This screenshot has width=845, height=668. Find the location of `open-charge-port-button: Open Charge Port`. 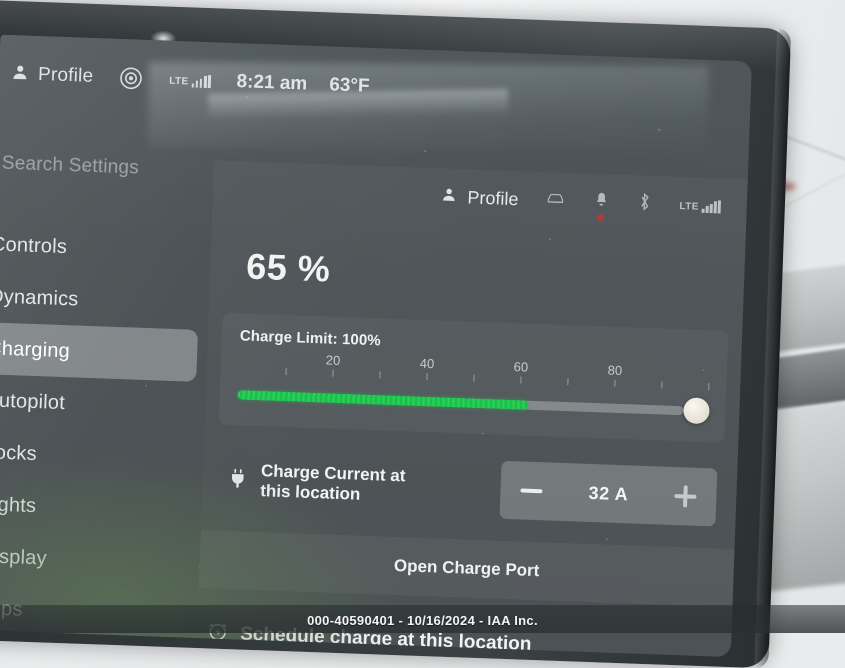

open-charge-port-button: Open Charge Port is located at coordinates (466, 569).